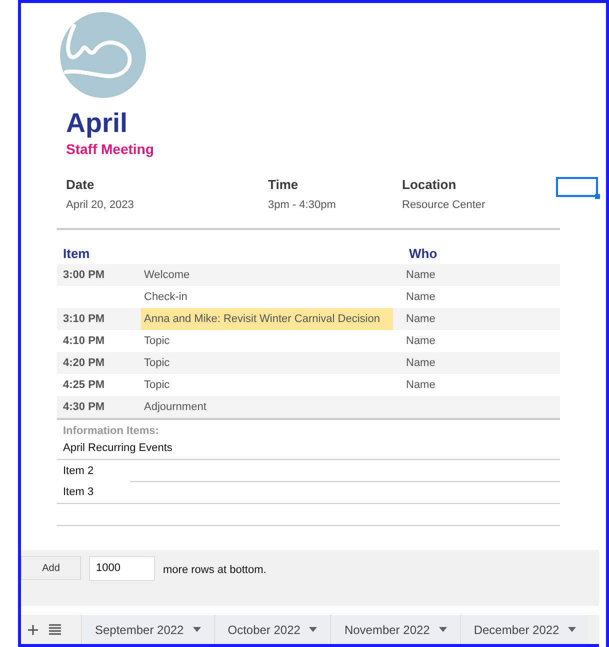 The width and height of the screenshot is (609, 647). I want to click on info-item: April Recurring Events, so click(117, 448).